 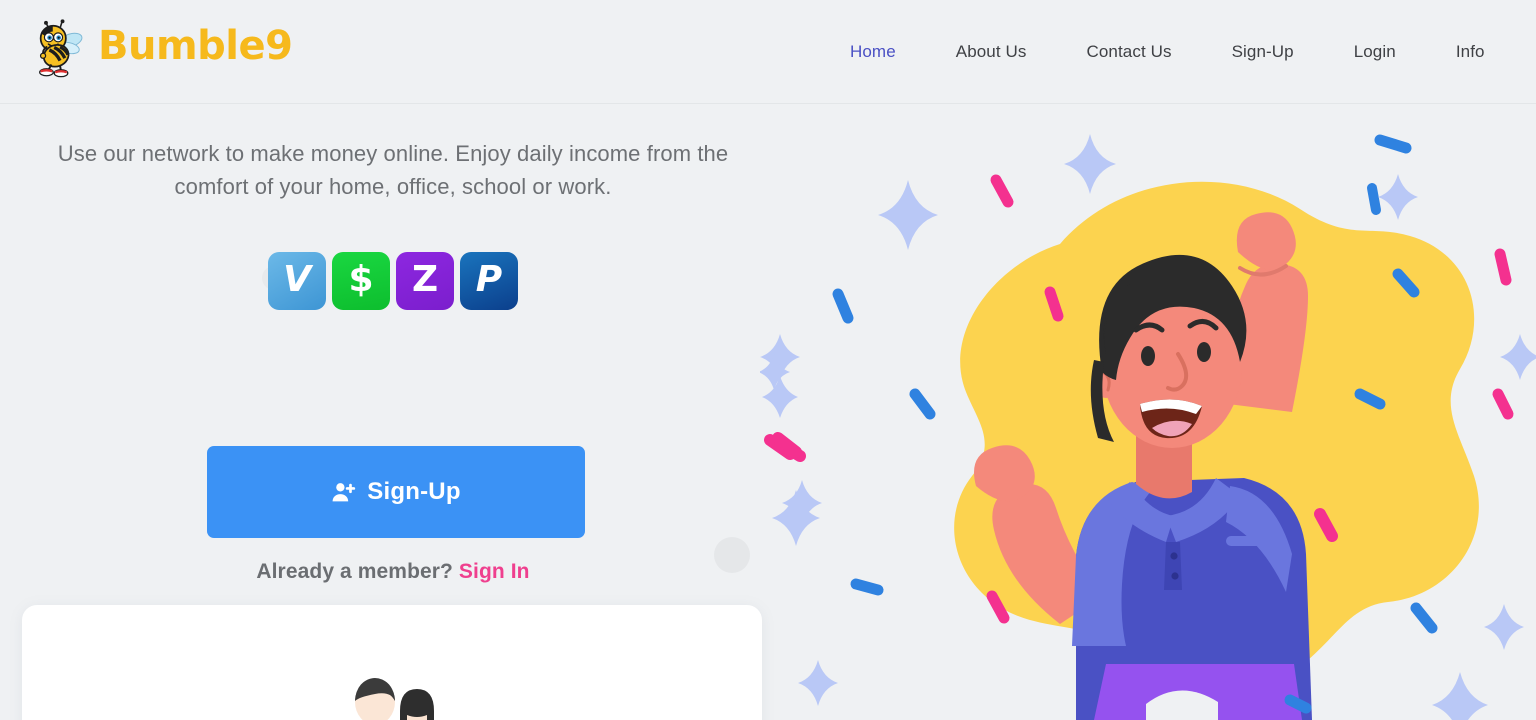 I want to click on payment-methods-row: V $ Z P, so click(x=393, y=281).